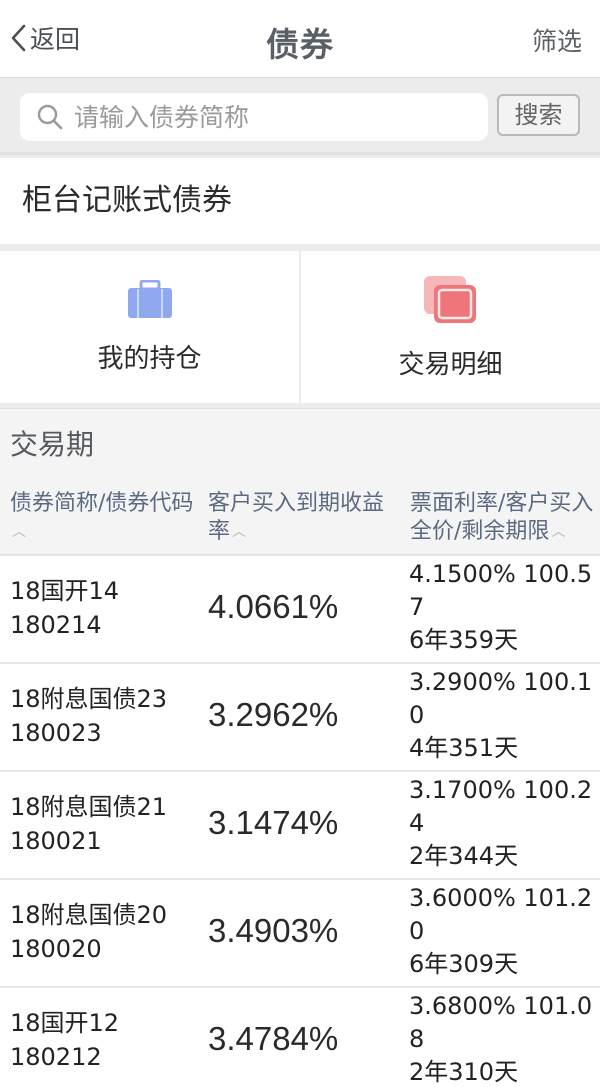 The height and width of the screenshot is (1087, 600). I want to click on bond-term: 2年310天, so click(464, 1072).